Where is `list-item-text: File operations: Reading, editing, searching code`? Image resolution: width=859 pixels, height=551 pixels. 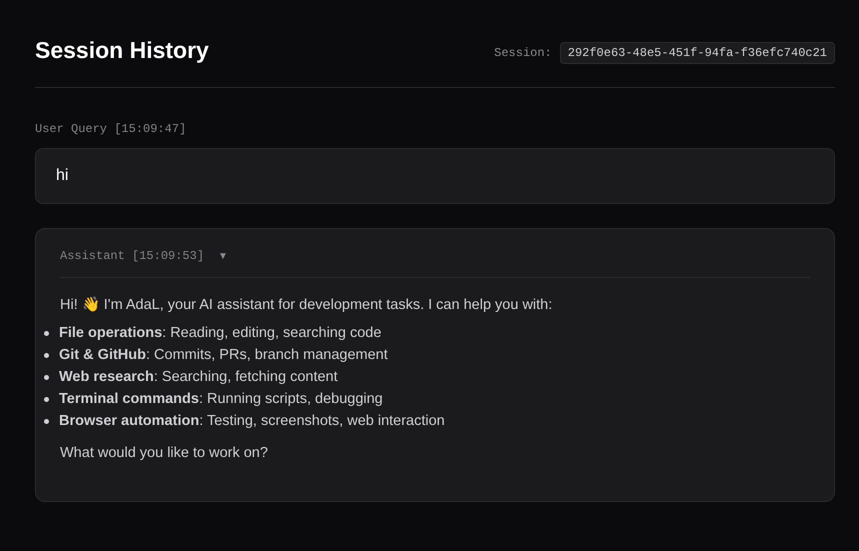
list-item-text: File operations: Reading, editing, searching code is located at coordinates (220, 333).